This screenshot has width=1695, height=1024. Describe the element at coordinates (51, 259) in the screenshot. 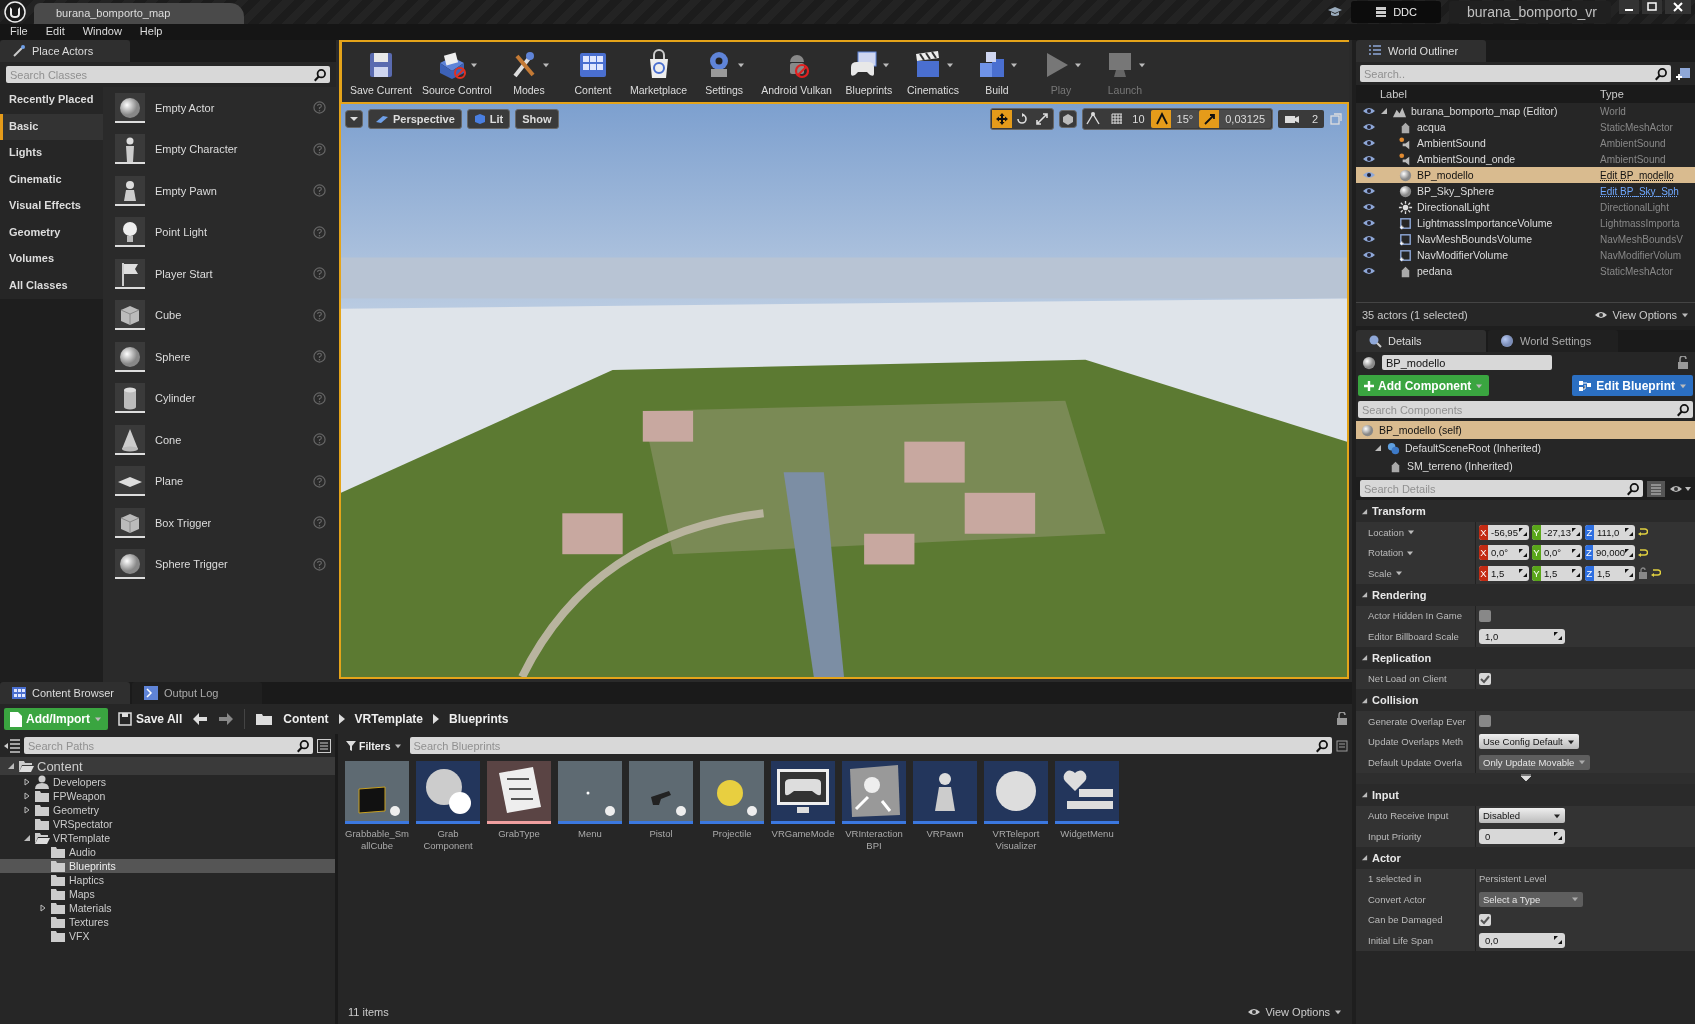

I see `category-tab: Volumes` at that location.